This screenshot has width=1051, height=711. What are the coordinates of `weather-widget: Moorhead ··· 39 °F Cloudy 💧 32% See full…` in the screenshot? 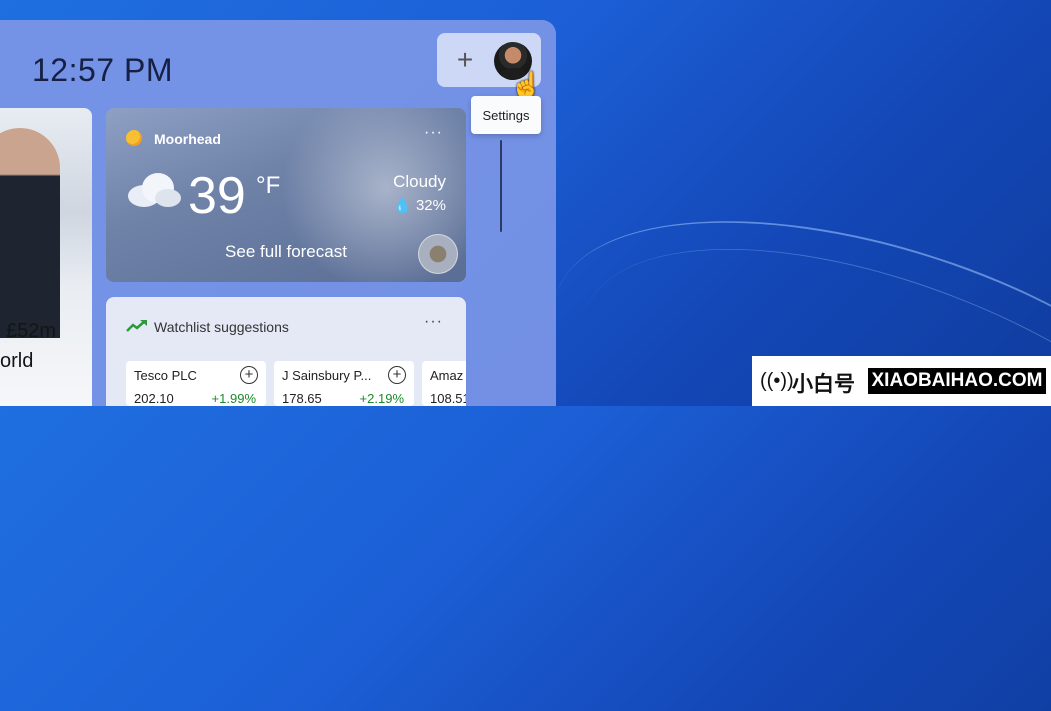 It's located at (286, 195).